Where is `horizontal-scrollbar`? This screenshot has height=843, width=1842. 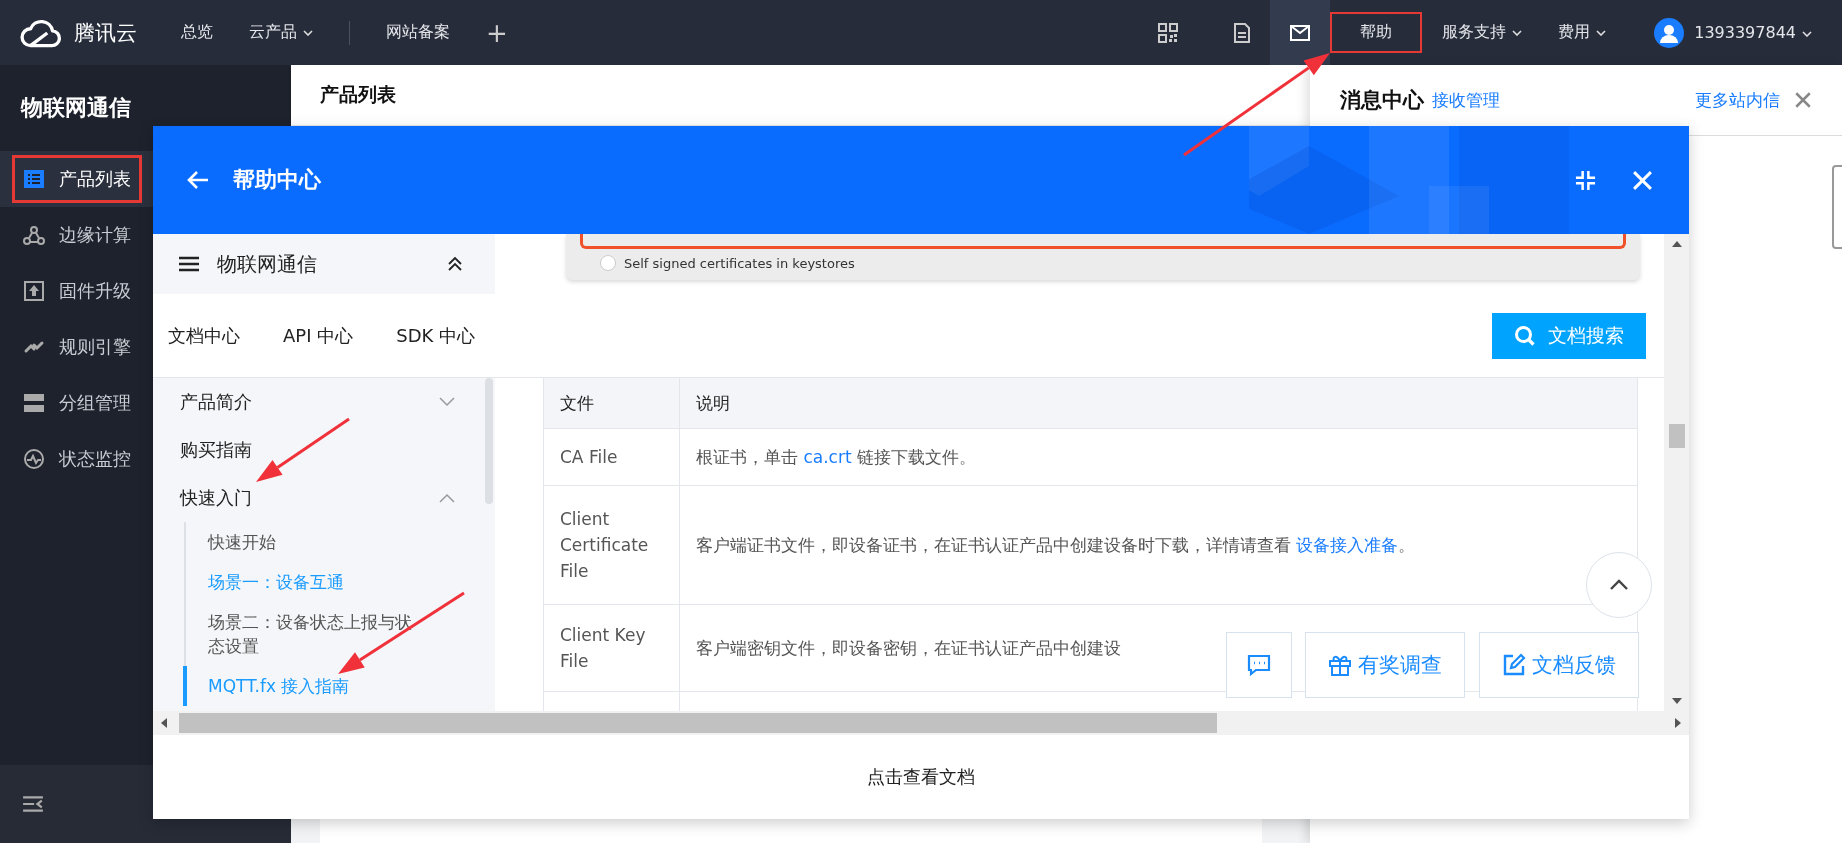
horizontal-scrollbar is located at coordinates (921, 723).